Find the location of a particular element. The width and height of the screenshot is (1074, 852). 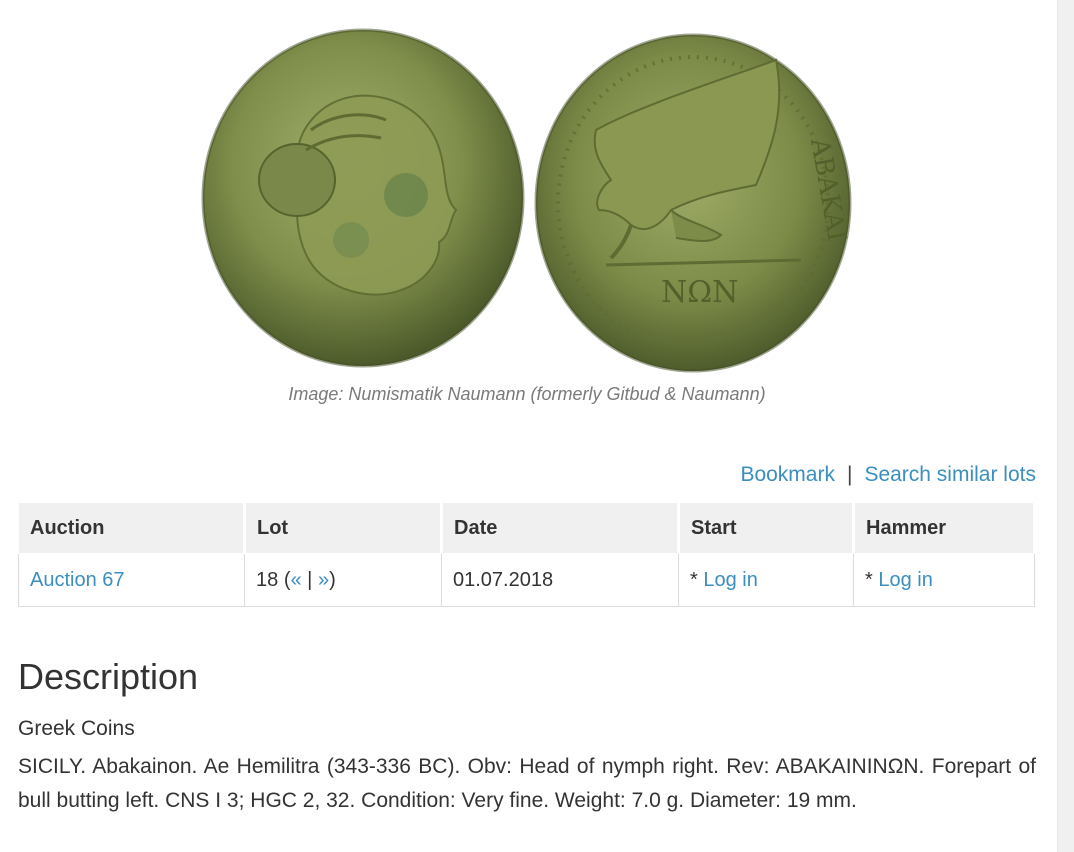

start-login-link: Log in is located at coordinates (730, 580).